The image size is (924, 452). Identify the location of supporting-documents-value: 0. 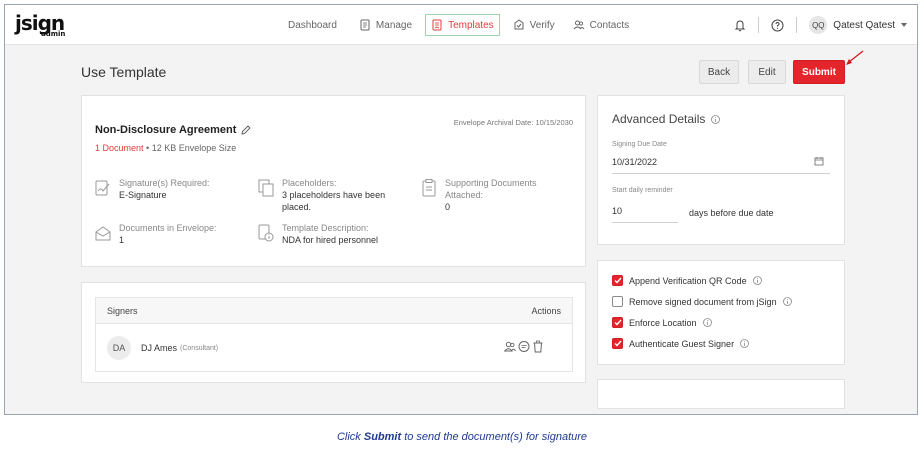
(448, 207).